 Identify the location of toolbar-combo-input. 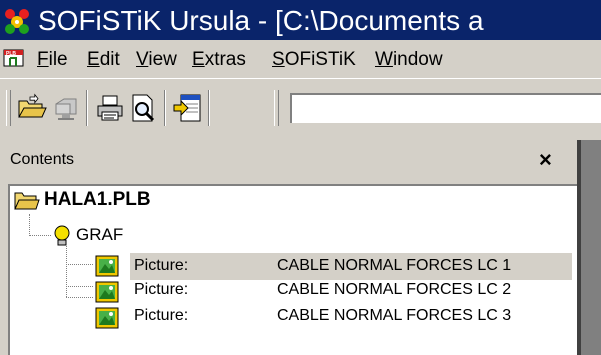
(445, 108).